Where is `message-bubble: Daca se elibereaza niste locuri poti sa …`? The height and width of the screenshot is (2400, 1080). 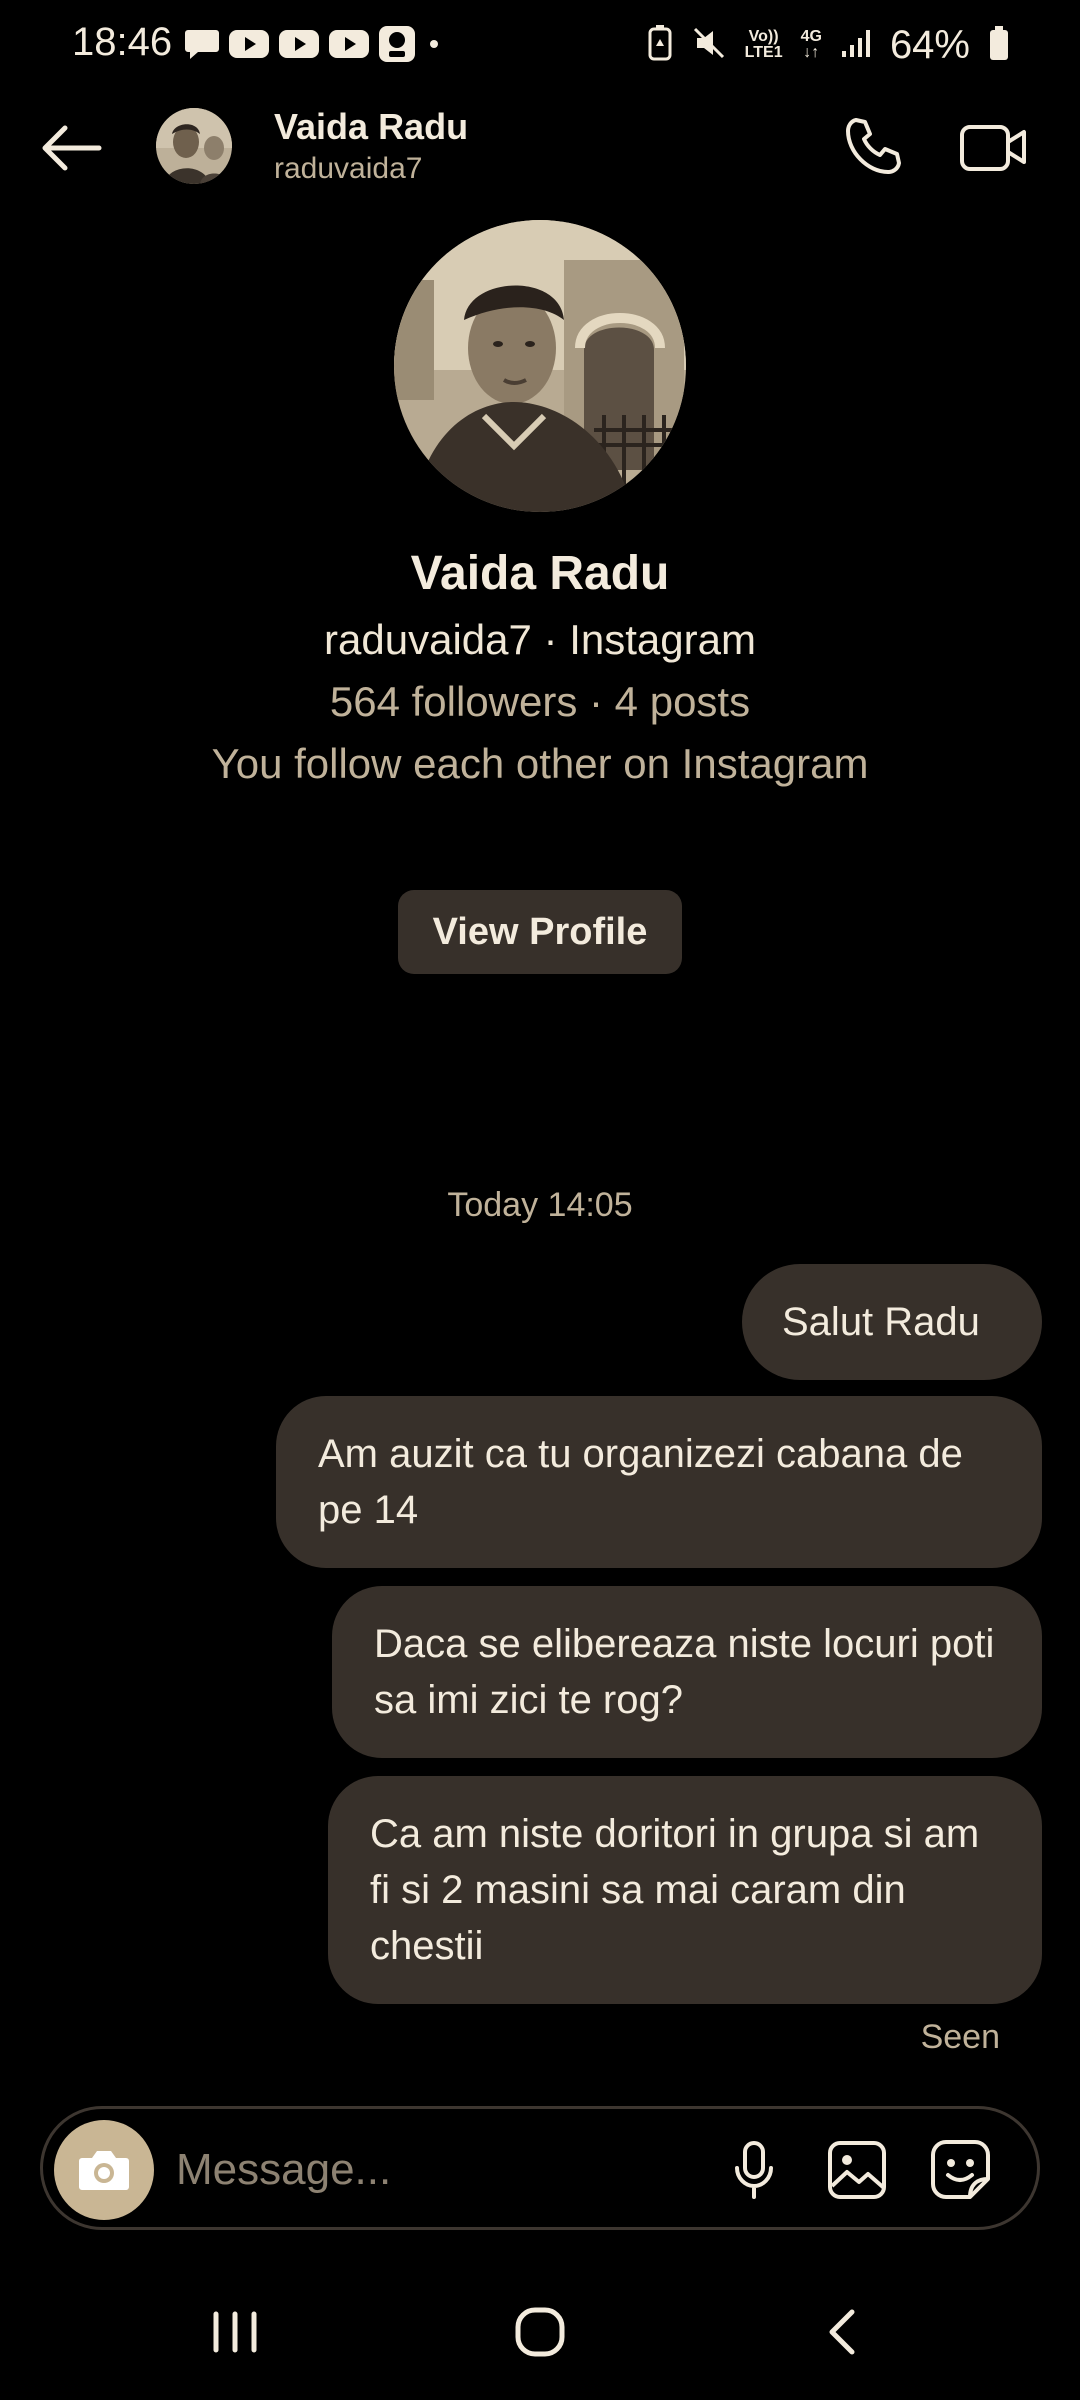
message-bubble: Daca se elibereaza niste locuri poti sa … is located at coordinates (687, 1672).